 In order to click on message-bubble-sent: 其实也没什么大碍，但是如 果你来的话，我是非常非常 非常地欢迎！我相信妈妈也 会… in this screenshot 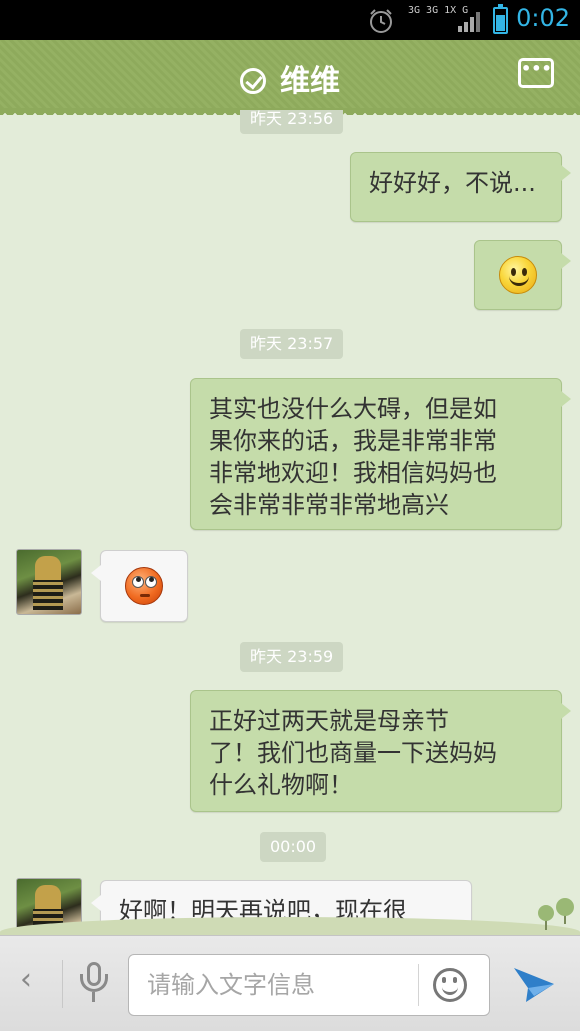, I will do `click(380, 454)`.